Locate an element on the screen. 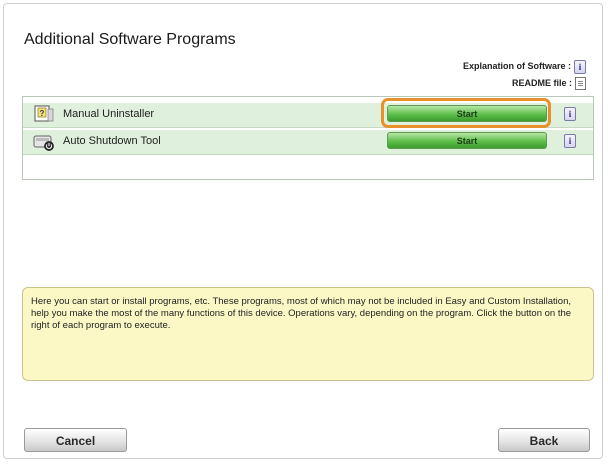 The height and width of the screenshot is (464, 608). shutdown-tool-icon is located at coordinates (43, 143).